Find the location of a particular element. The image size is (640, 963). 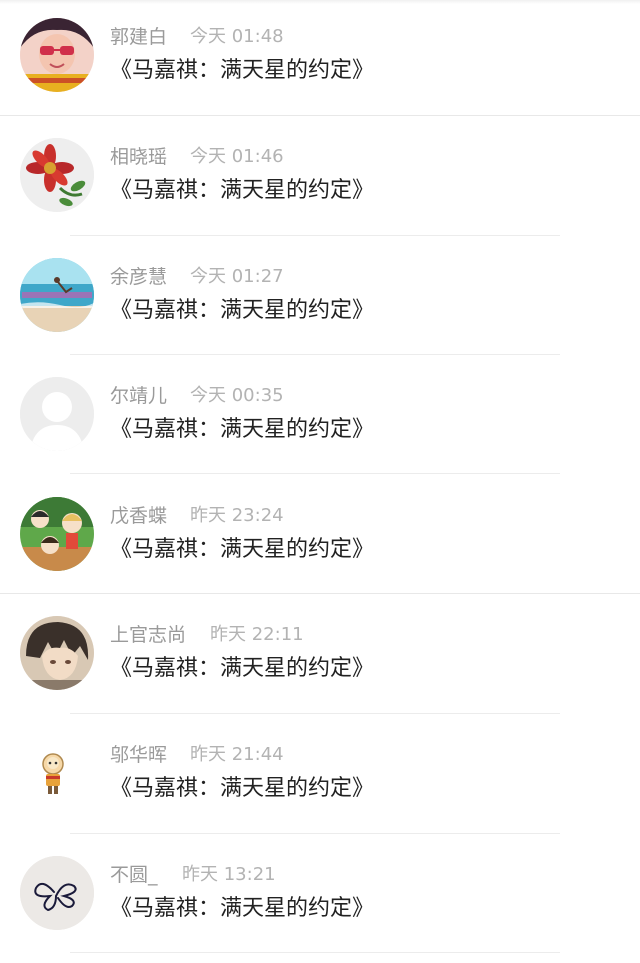

user-name: 郭建白 is located at coordinates (138, 37).